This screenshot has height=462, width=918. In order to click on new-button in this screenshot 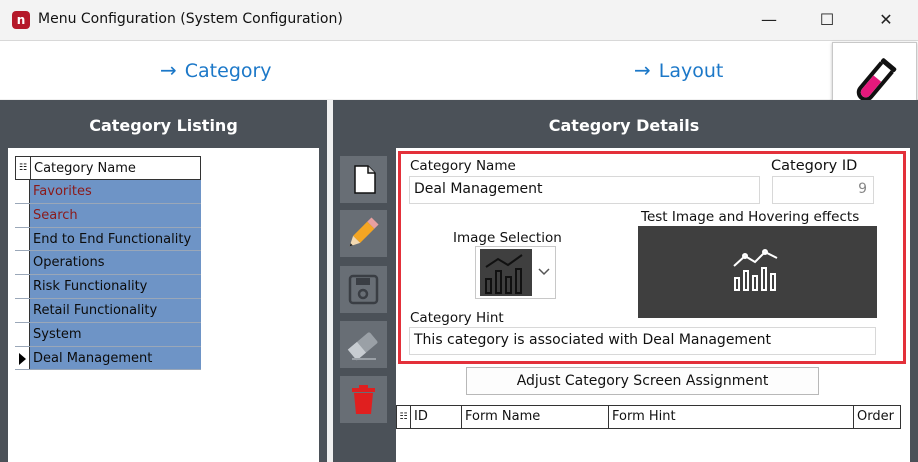, I will do `click(363, 179)`.